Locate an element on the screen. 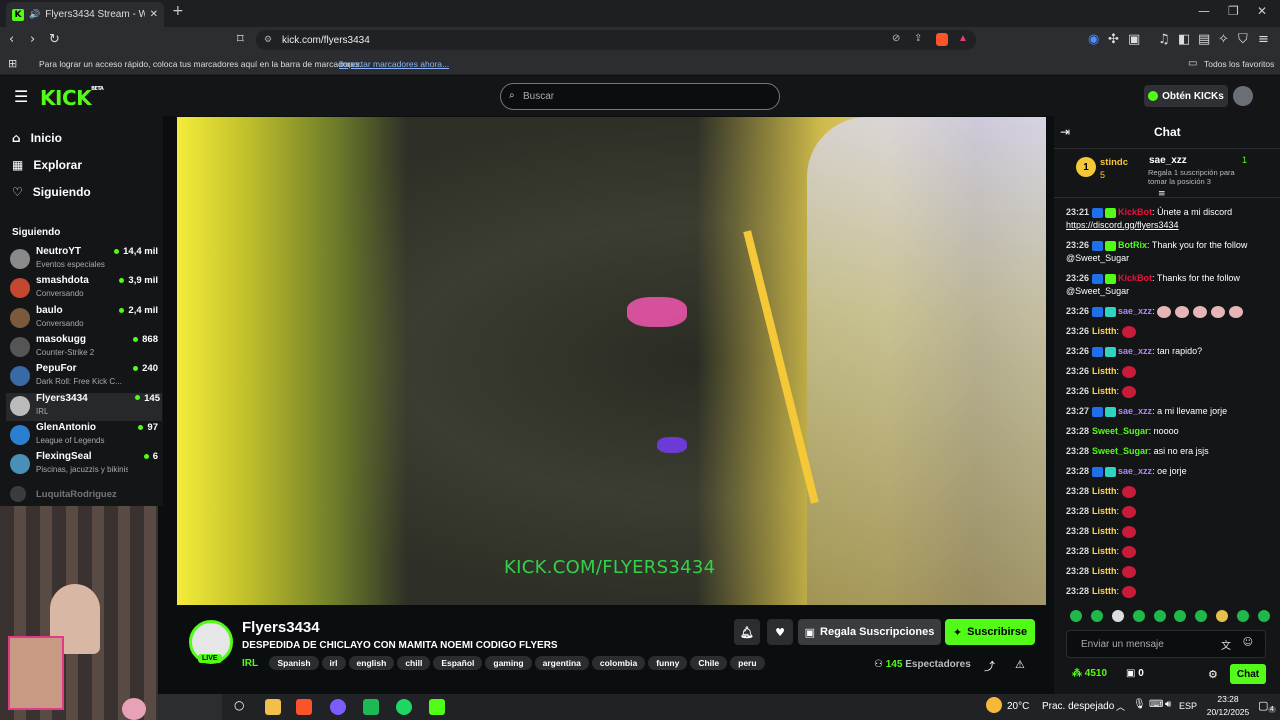 This screenshot has height=720, width=1280. sidebar-channel-smashdota: smashdota Conversando 3,9 mil is located at coordinates (85, 289).